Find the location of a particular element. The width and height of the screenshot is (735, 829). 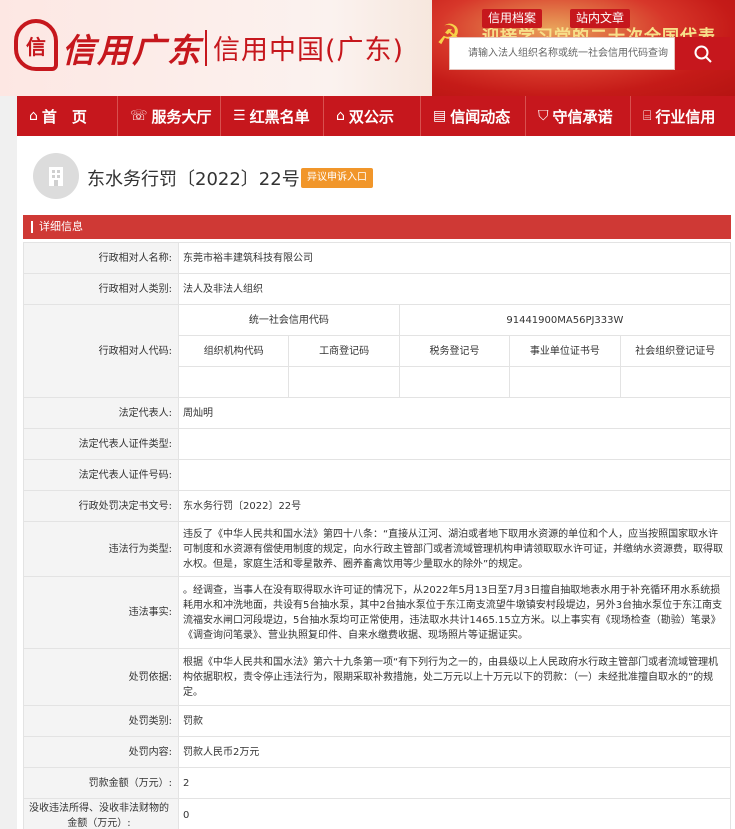

table-row: 法定代表人证件类型: is located at coordinates (377, 444).